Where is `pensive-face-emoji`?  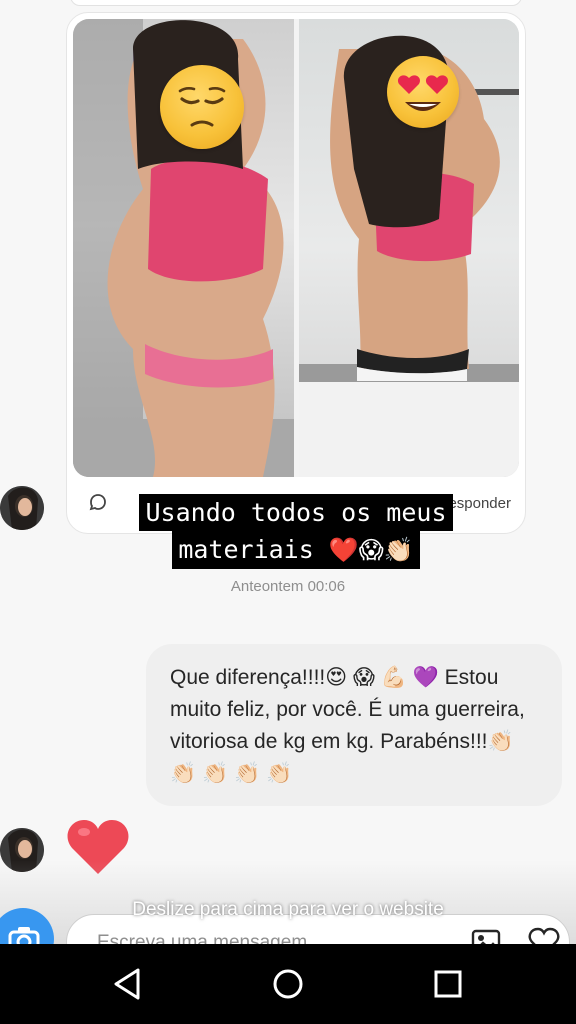
pensive-face-emoji is located at coordinates (202, 107).